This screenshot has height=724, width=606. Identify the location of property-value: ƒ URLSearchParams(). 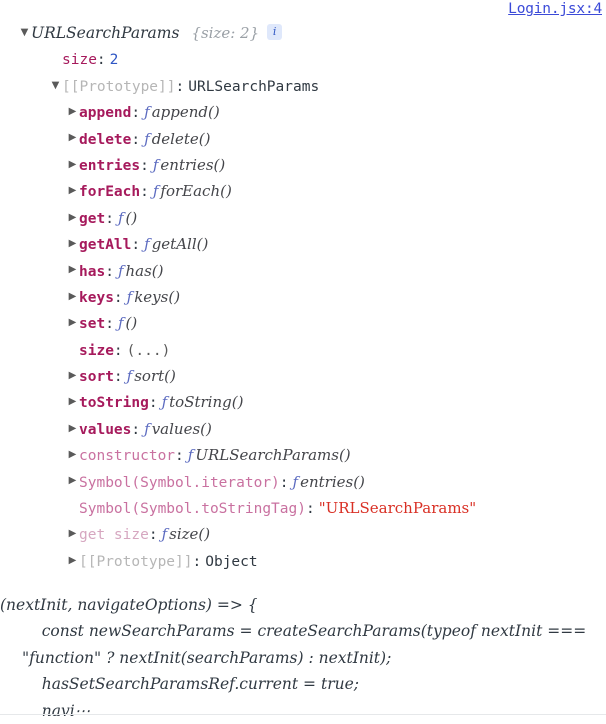
(269, 455).